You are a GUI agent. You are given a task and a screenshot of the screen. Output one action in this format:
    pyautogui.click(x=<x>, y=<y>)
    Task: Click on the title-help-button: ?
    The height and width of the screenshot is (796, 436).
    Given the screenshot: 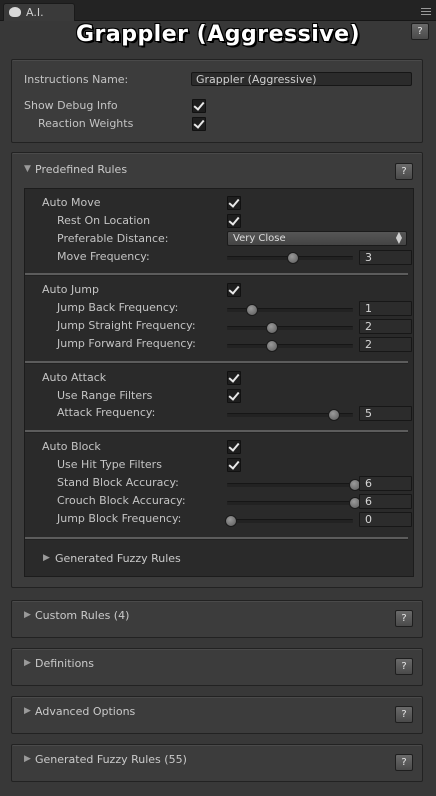 What is the action you would take?
    pyautogui.click(x=420, y=31)
    